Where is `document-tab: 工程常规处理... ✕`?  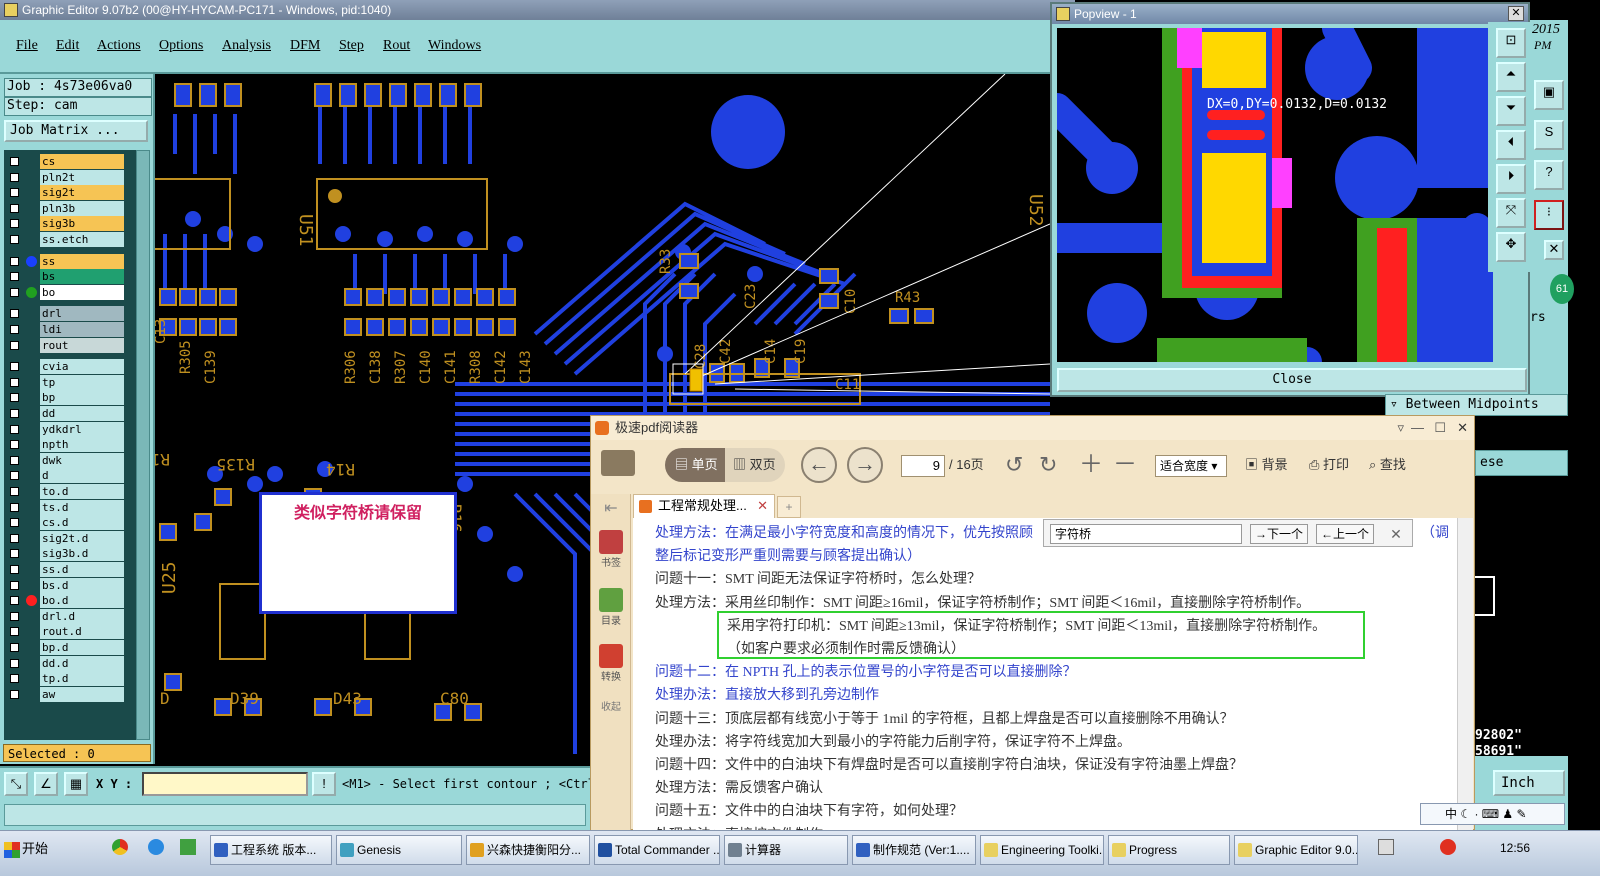 document-tab: 工程常规处理... ✕ is located at coordinates (704, 506).